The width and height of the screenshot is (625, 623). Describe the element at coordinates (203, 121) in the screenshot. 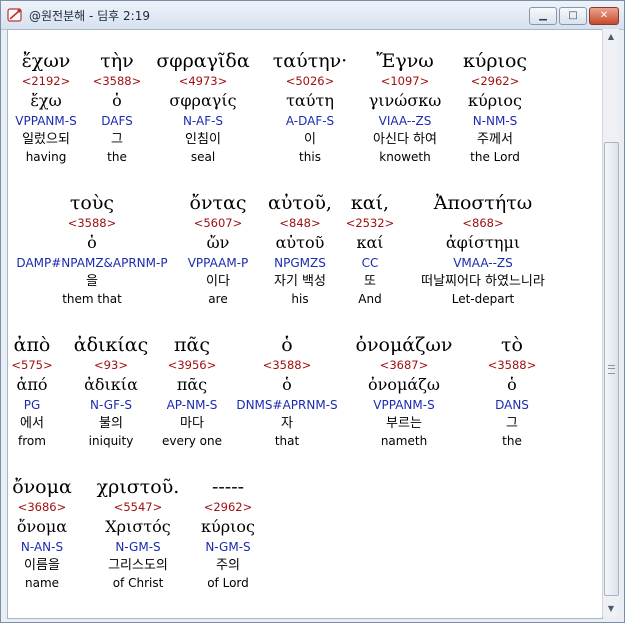

I see `parsing-code: N-AF-S` at that location.